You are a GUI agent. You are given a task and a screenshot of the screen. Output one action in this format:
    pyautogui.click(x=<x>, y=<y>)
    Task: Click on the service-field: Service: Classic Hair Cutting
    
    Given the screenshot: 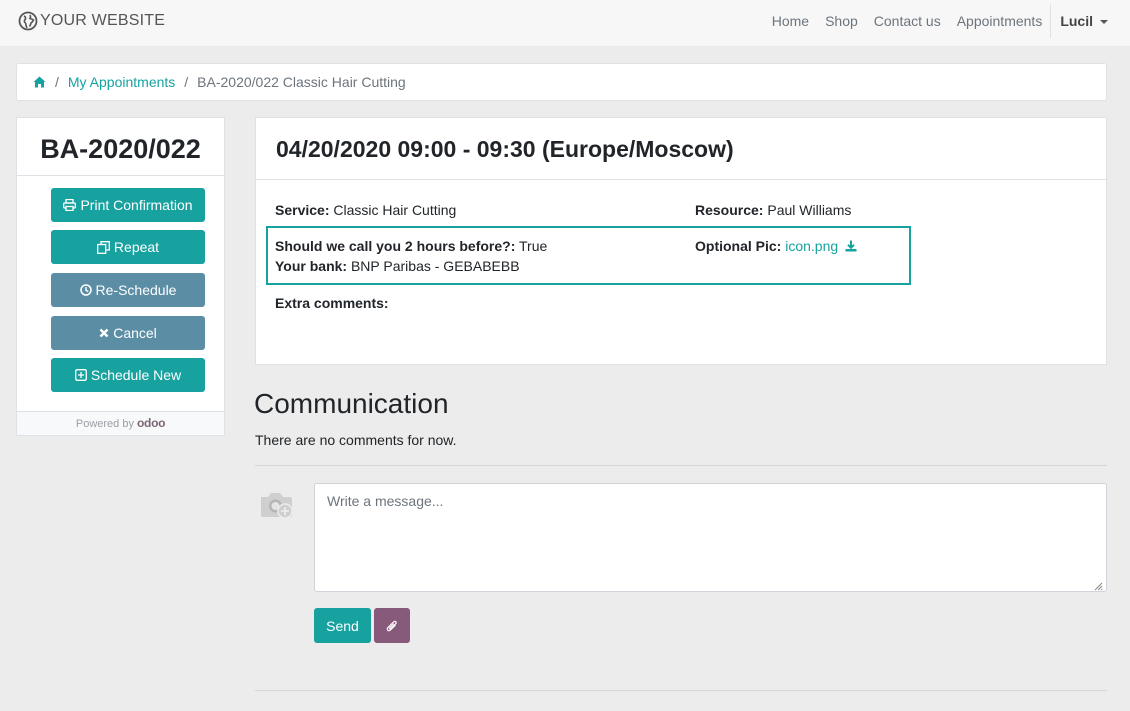 What is the action you would take?
    pyautogui.click(x=365, y=210)
    